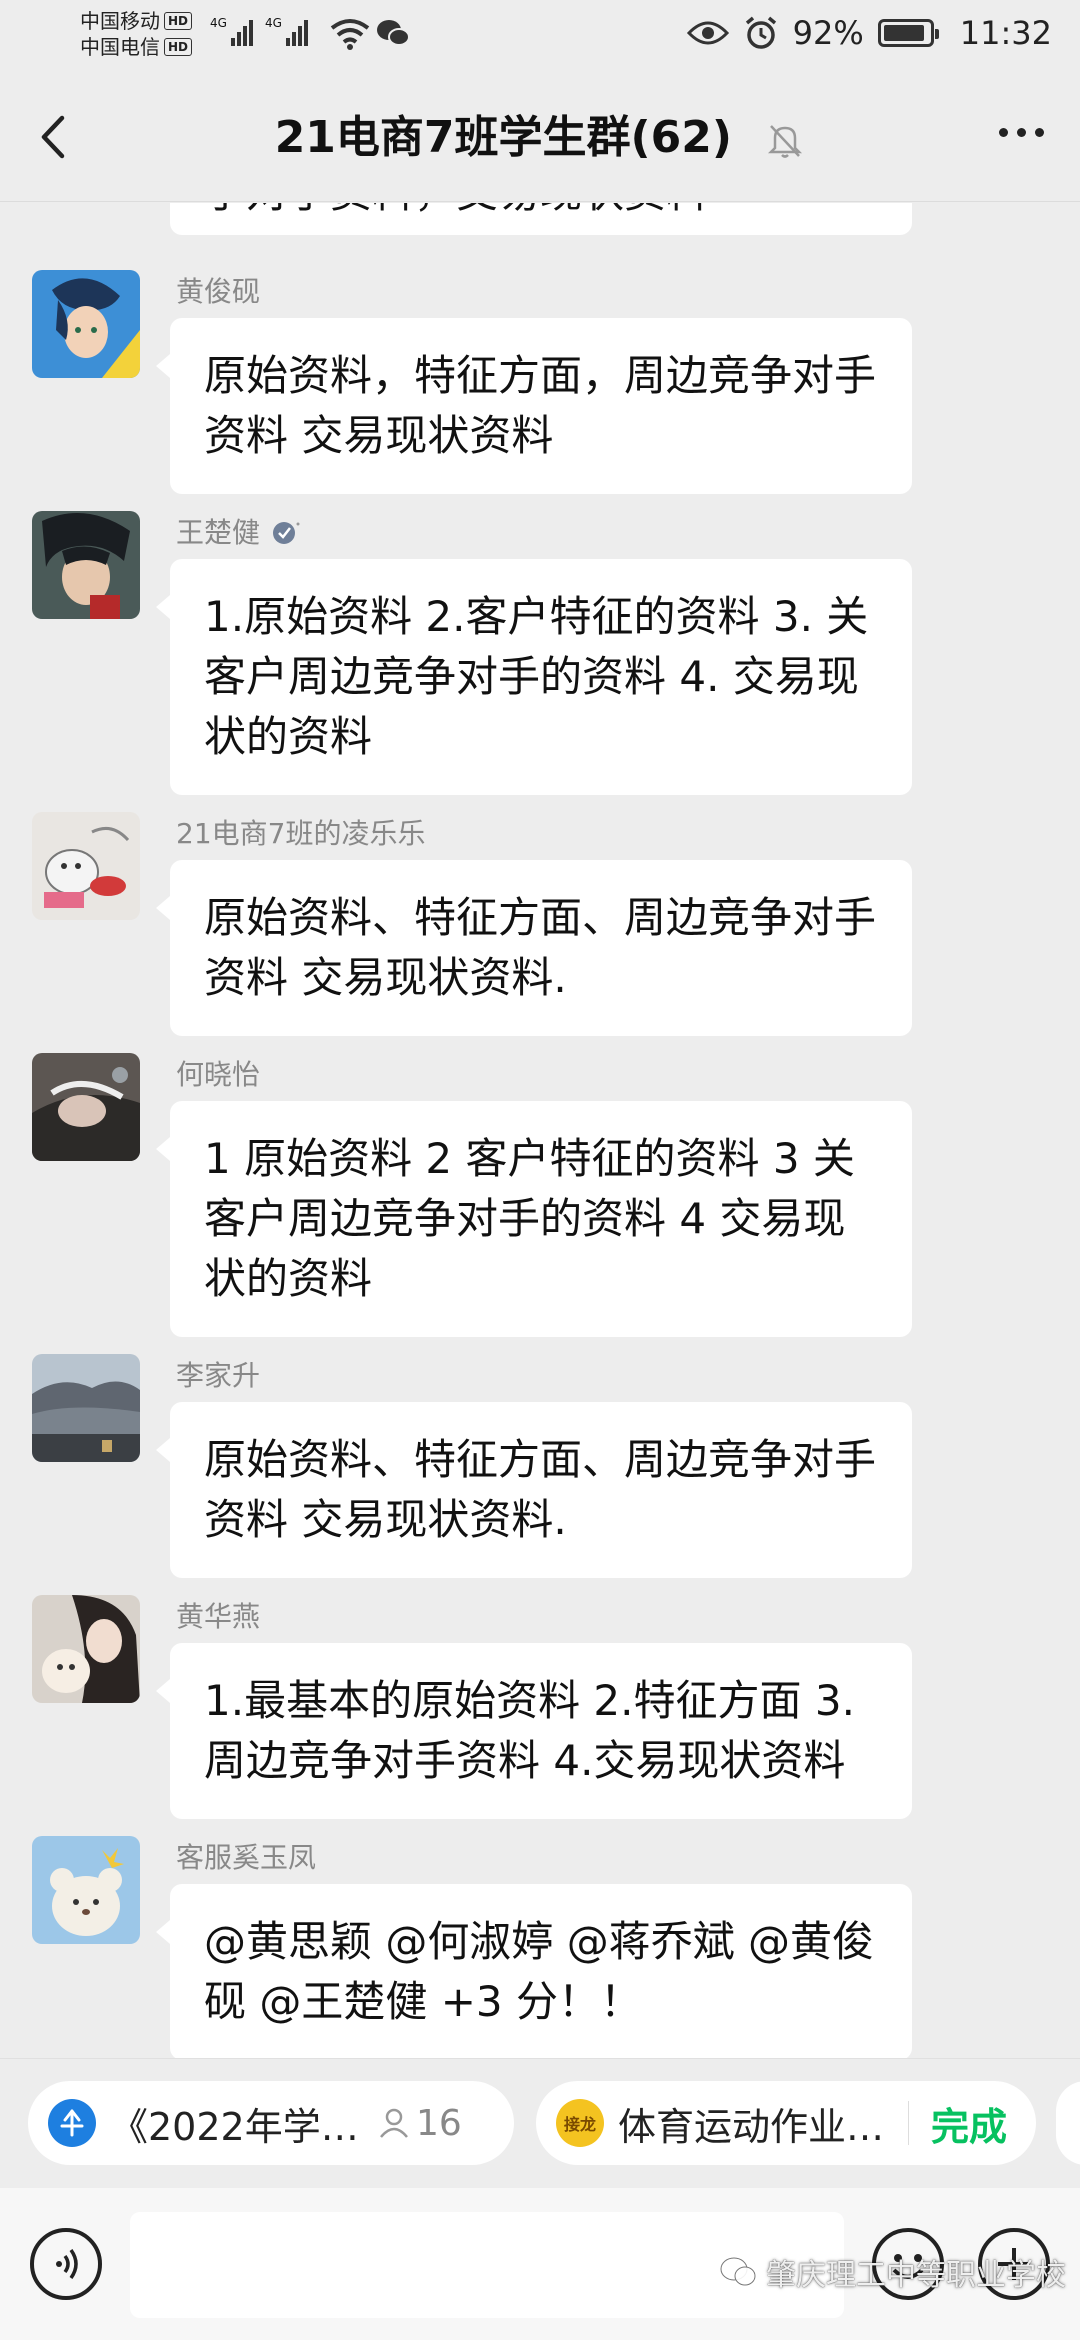  I want to click on partial-message-text: 手对手资料，交易现状资料, so click(456, 210).